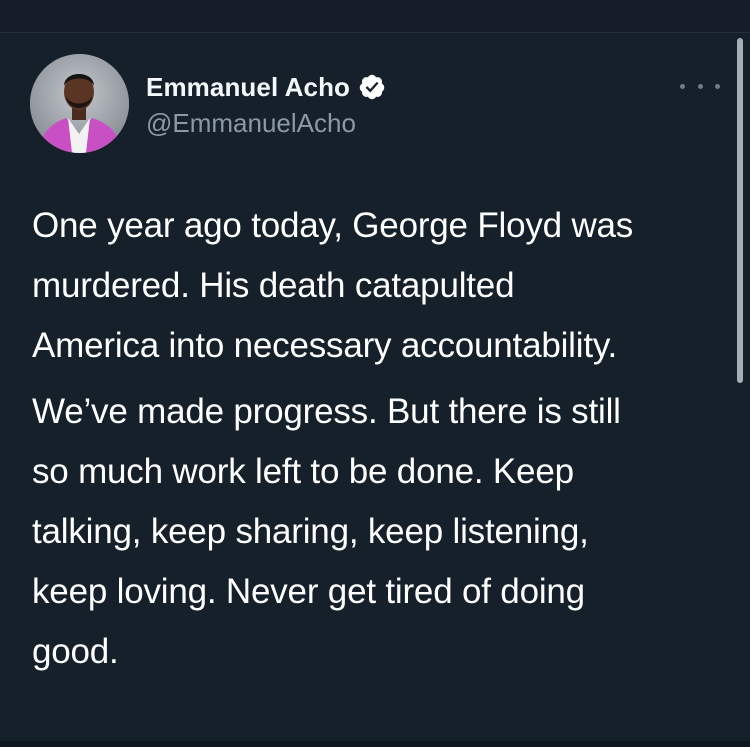  What do you see at coordinates (375, 744) in the screenshot?
I see `bottom-edge` at bounding box center [375, 744].